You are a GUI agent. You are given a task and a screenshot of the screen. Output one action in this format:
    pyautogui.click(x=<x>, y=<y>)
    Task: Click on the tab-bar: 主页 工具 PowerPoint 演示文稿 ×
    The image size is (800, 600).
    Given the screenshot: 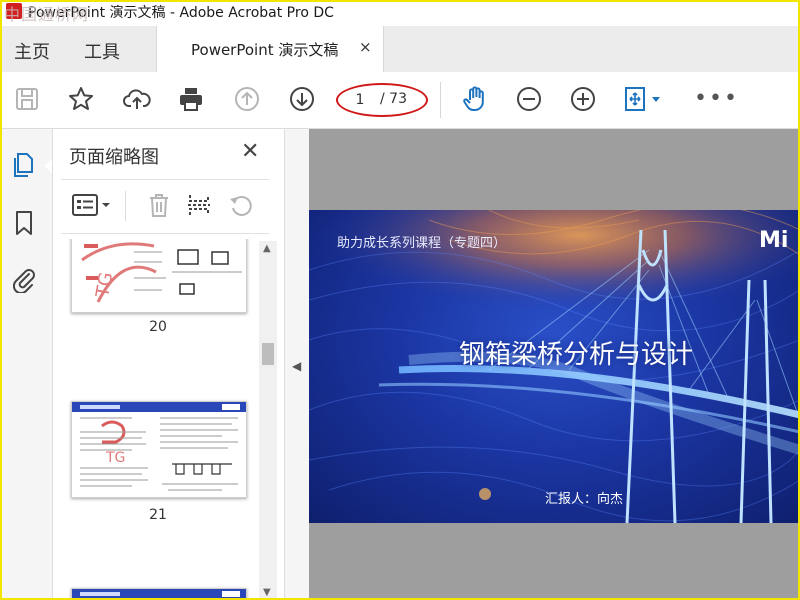 What is the action you would take?
    pyautogui.click(x=400, y=49)
    